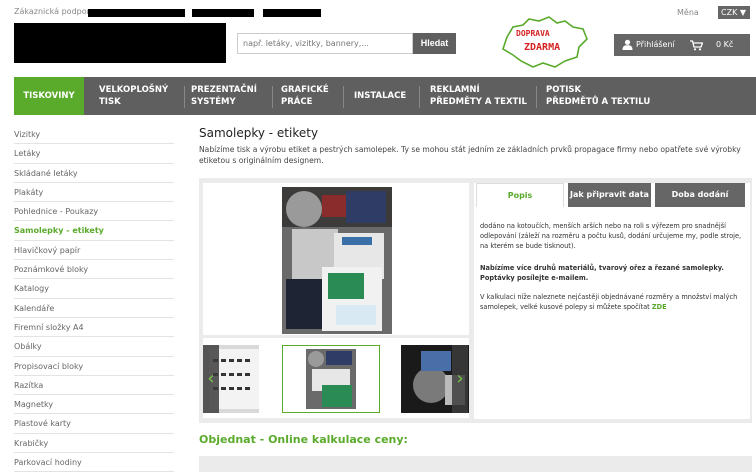 This screenshot has height=472, width=756. Describe the element at coordinates (94, 347) in the screenshot. I see `sidebar-item-obalky: Obálky` at that location.